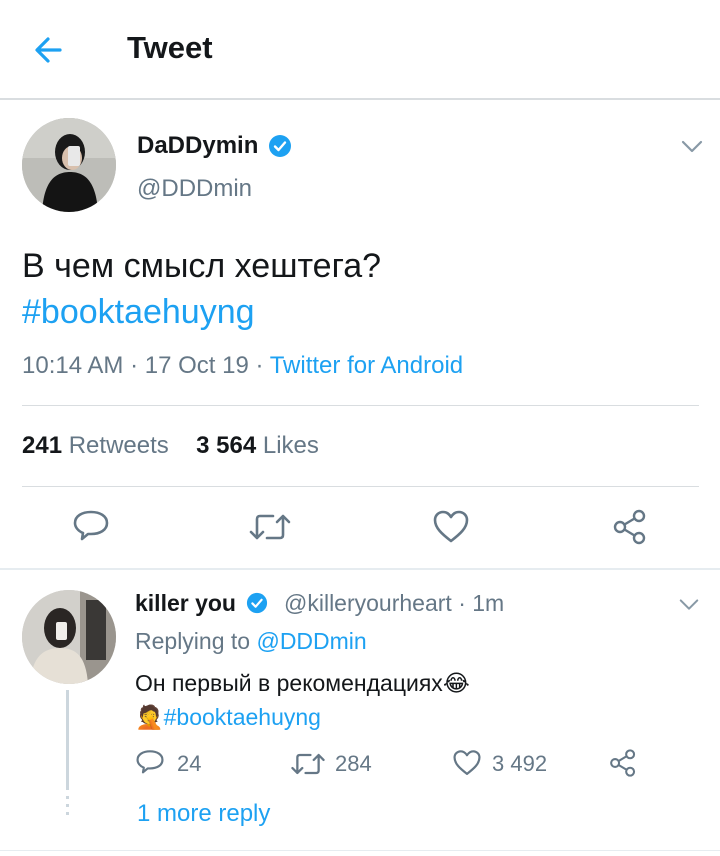  I want to click on reply-reply-count: 24, so click(189, 763).